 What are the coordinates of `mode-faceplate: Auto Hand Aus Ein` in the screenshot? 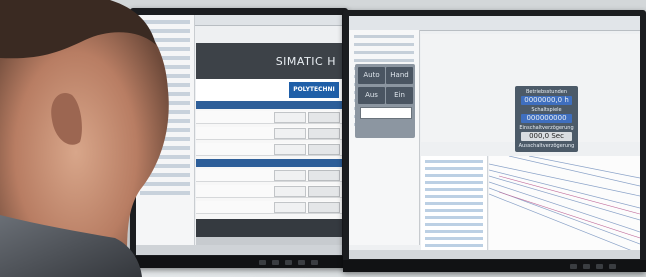 It's located at (385, 101).